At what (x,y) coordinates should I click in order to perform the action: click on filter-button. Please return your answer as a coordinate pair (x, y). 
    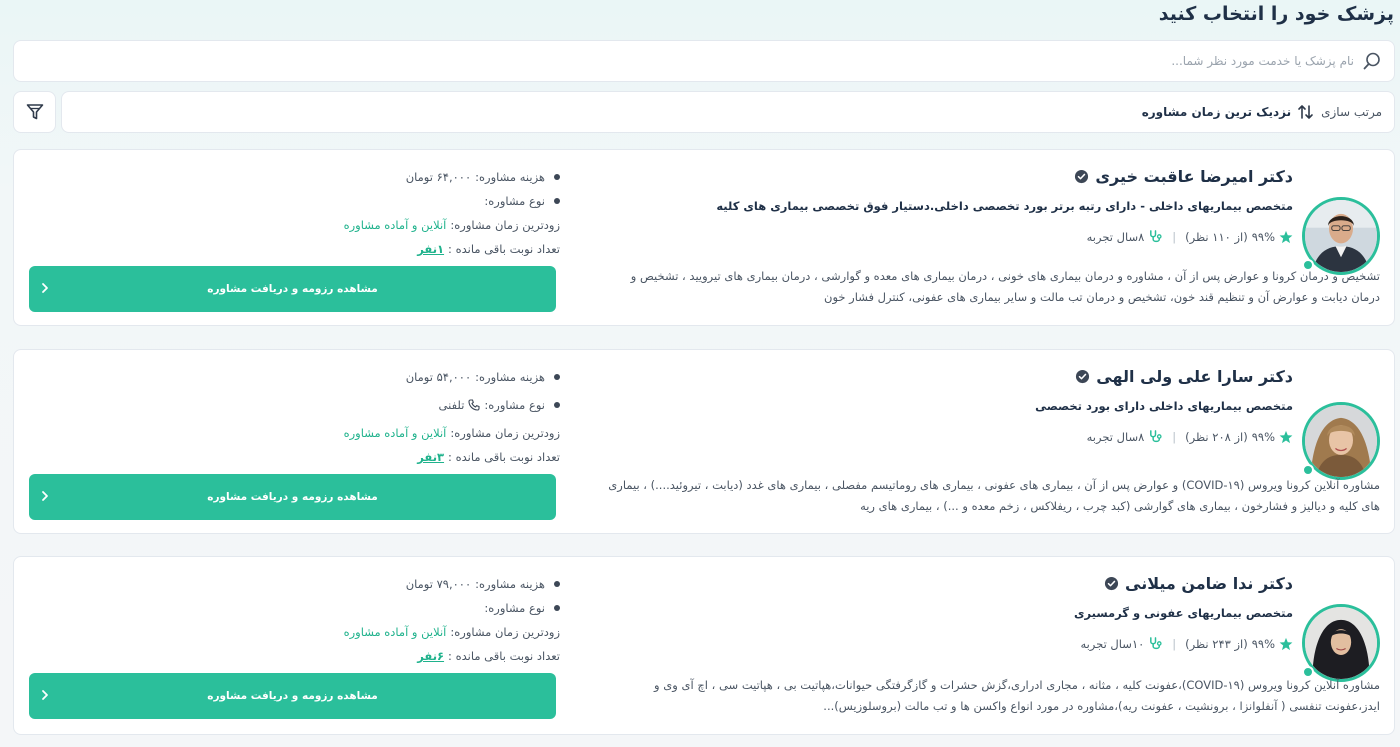
    Looking at the image, I should click on (34, 112).